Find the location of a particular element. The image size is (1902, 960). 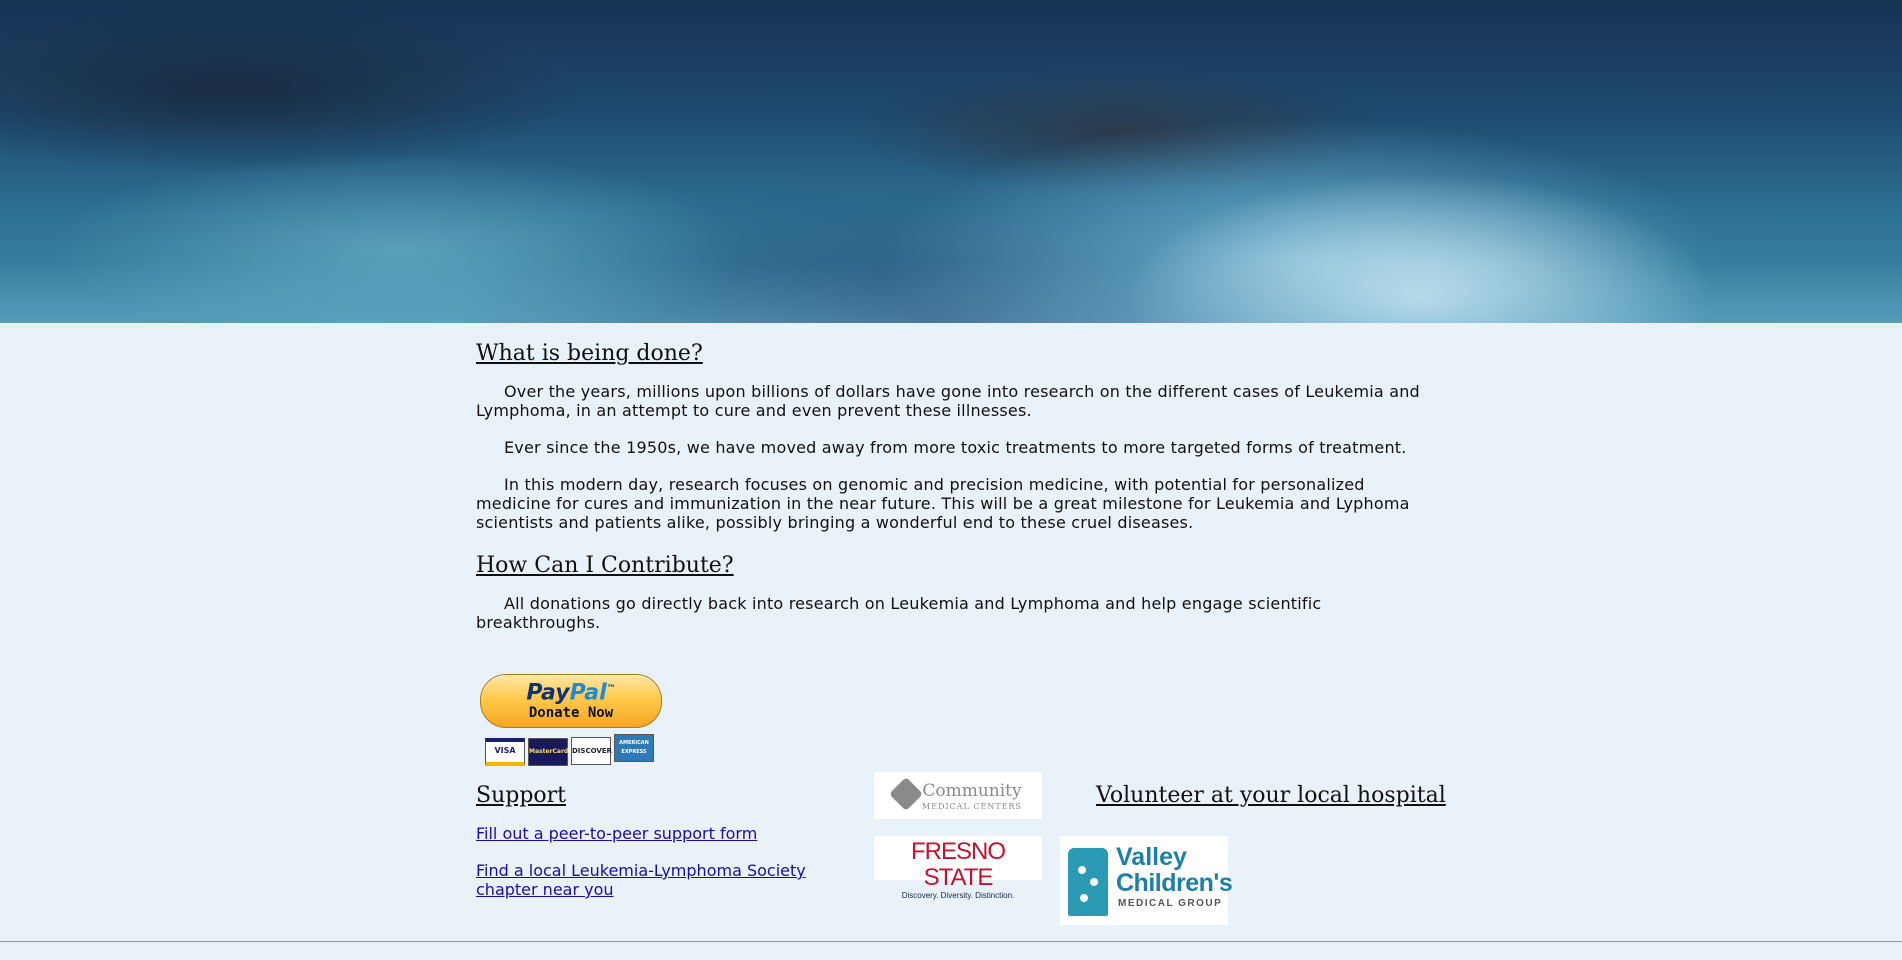

footer-divider is located at coordinates (951, 941).